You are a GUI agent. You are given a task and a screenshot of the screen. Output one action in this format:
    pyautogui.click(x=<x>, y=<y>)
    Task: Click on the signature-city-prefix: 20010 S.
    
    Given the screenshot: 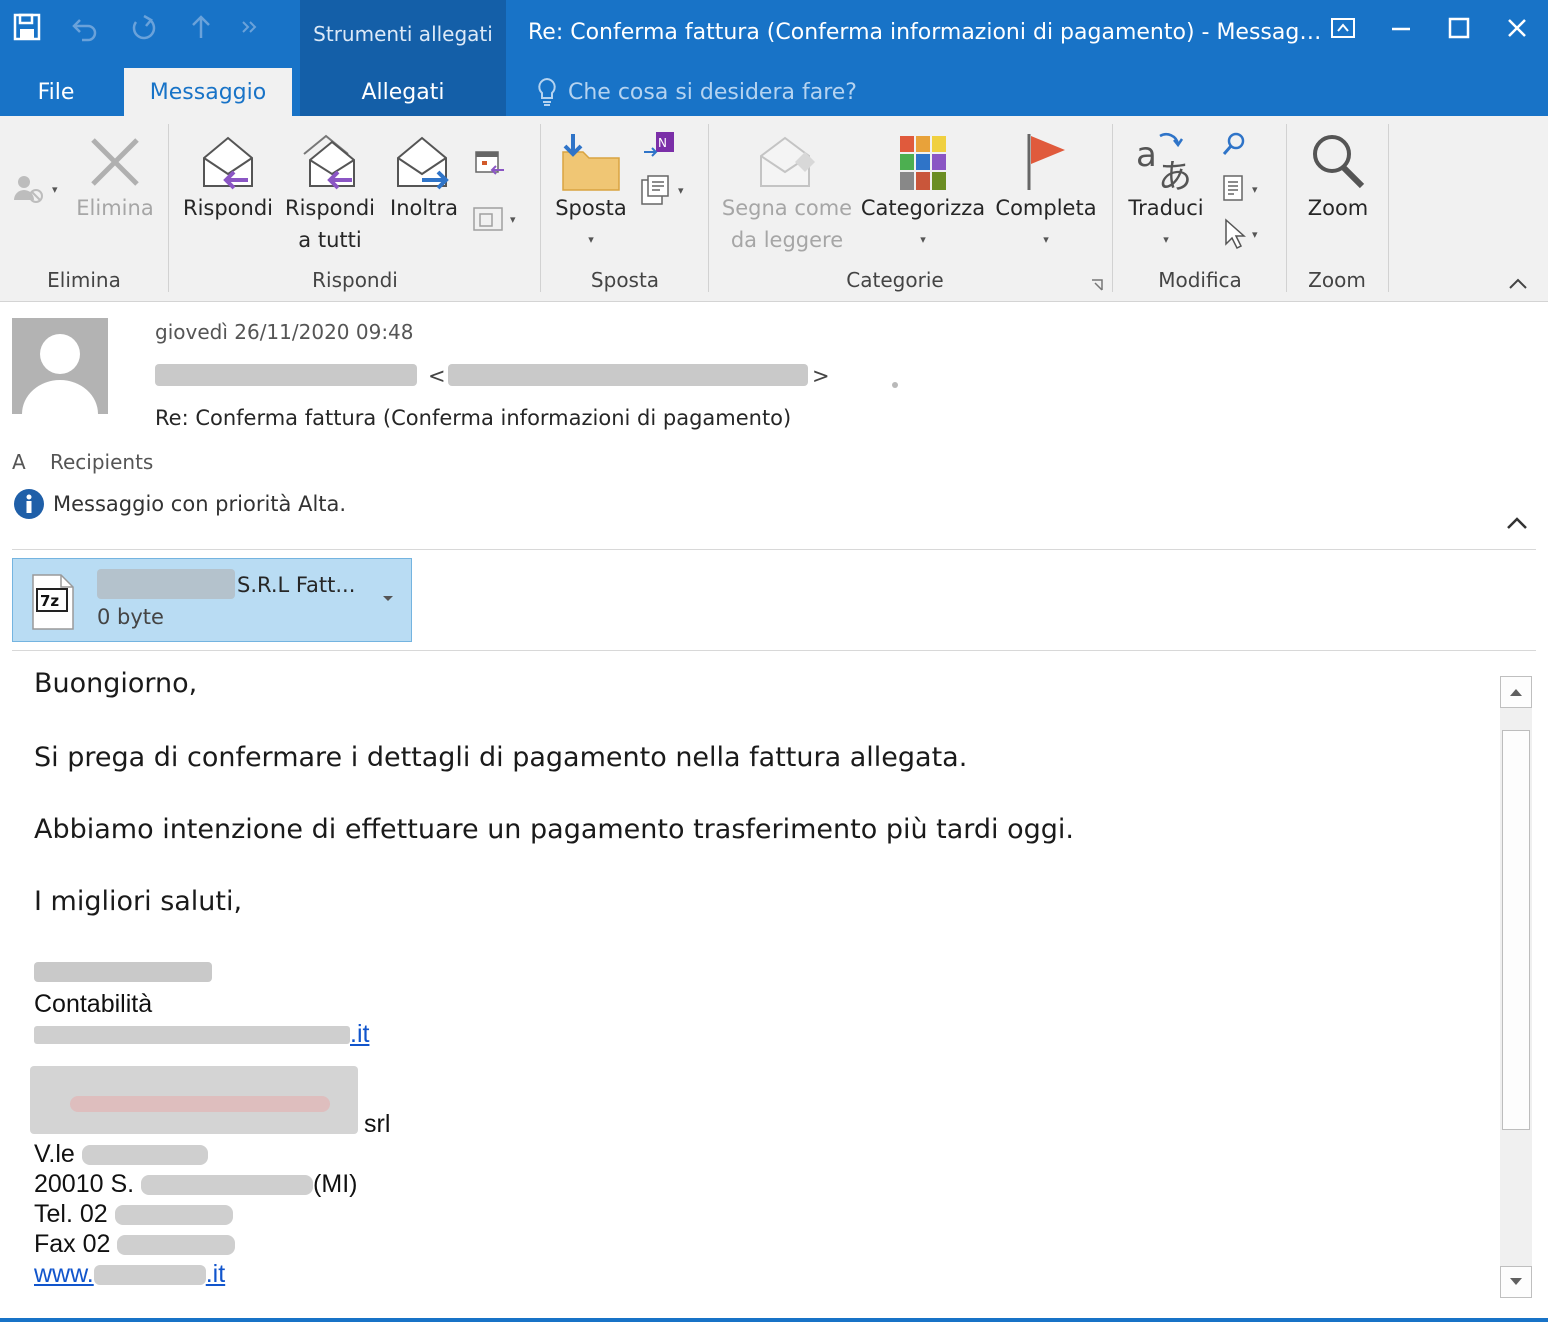 What is the action you would take?
    pyautogui.click(x=84, y=1184)
    